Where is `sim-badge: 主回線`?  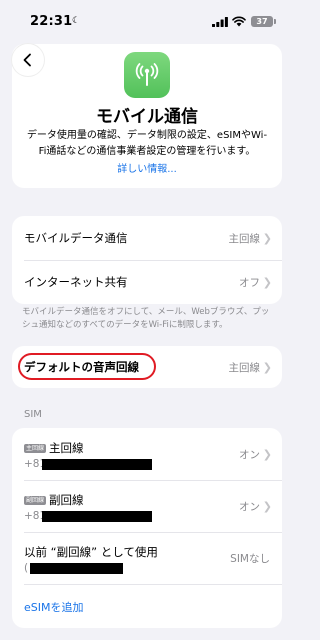 sim-badge: 主回線 is located at coordinates (35, 448).